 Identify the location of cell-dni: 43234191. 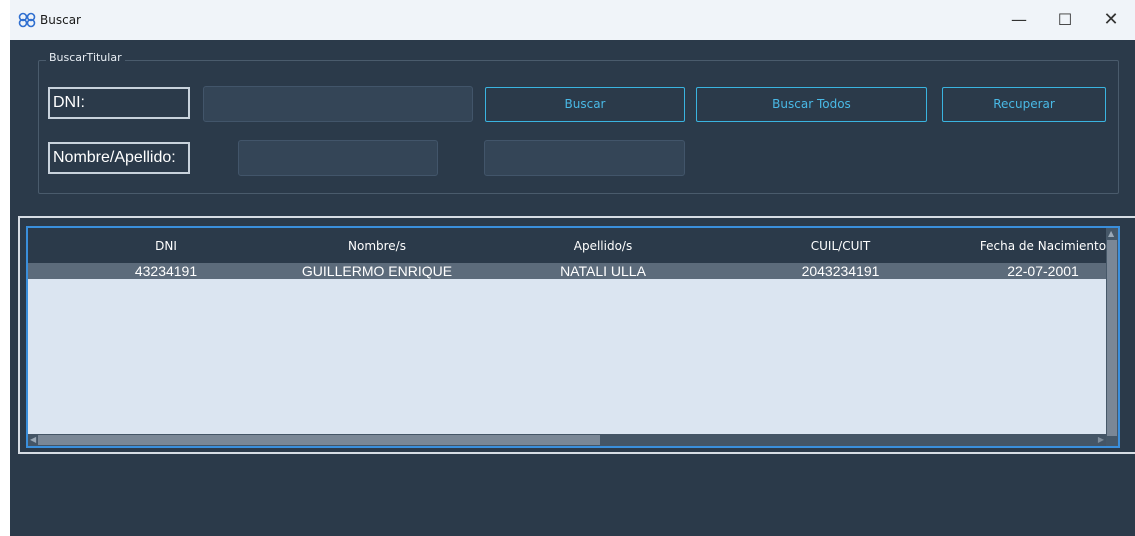
(166, 271).